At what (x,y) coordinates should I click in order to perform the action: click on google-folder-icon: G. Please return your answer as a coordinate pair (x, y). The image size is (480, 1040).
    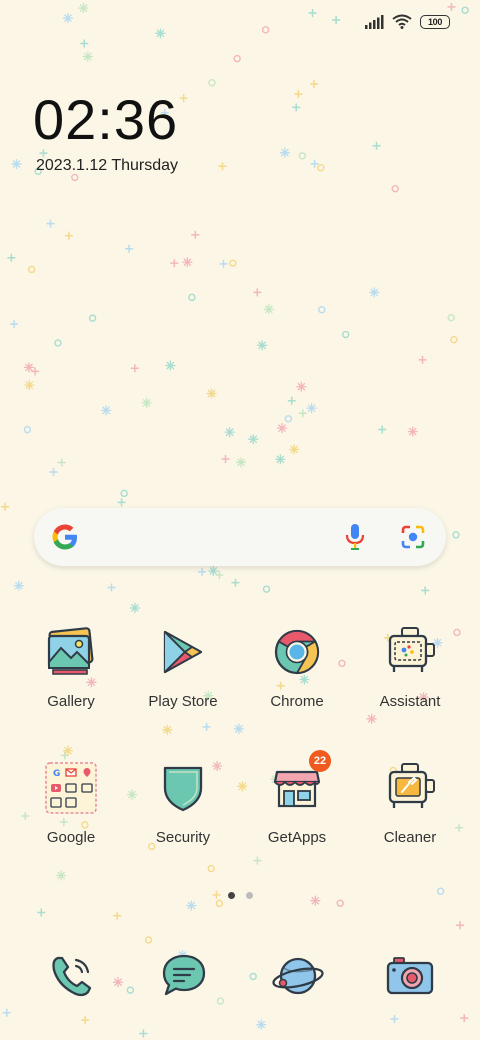
    Looking at the image, I should click on (71, 788).